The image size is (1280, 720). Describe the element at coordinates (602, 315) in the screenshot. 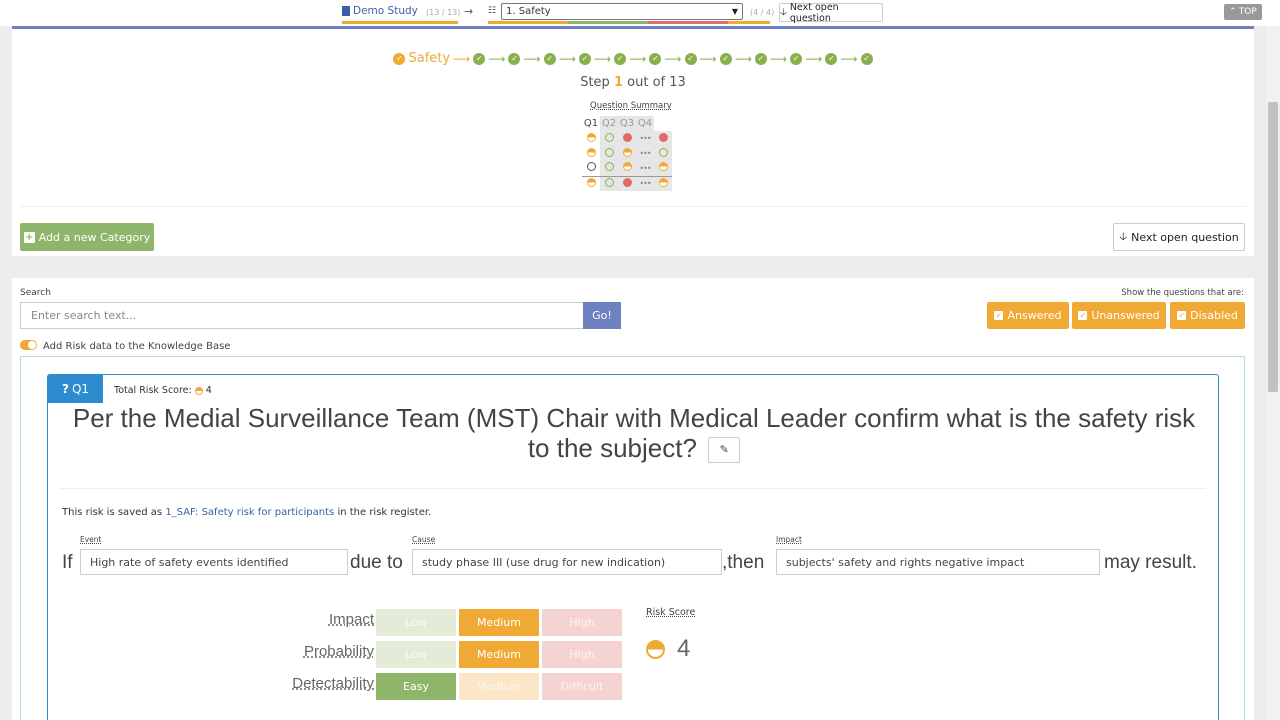

I see `search-go-button: Go!` at that location.